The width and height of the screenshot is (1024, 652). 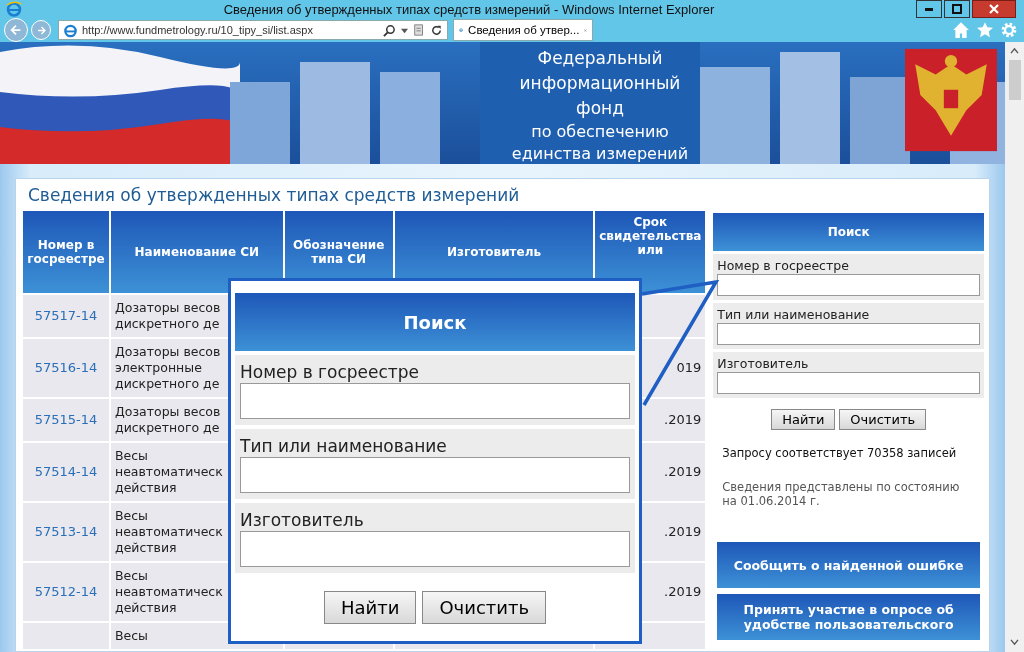 What do you see at coordinates (763, 363) in the screenshot?
I see `field-label: Изготовитель` at bounding box center [763, 363].